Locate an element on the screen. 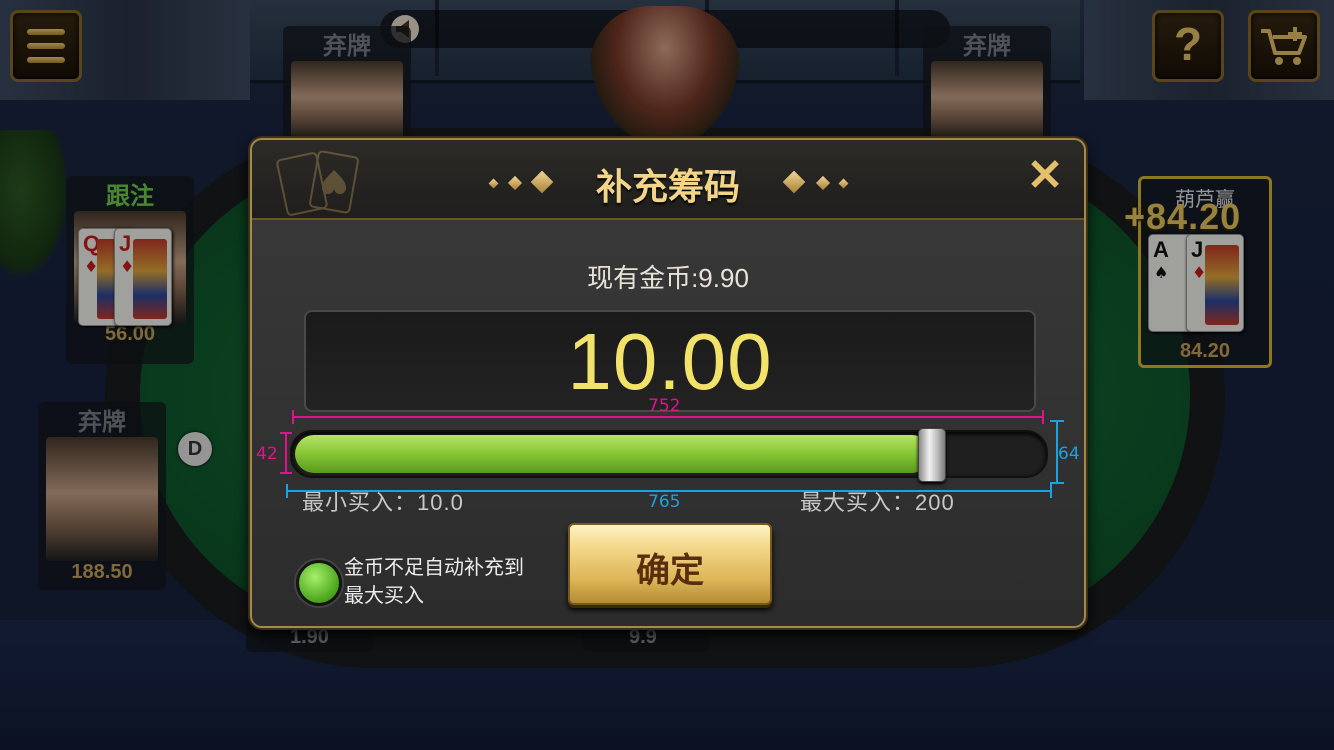 The width and height of the screenshot is (1334, 750). buy-in-amount: 10.00 is located at coordinates (670, 361).